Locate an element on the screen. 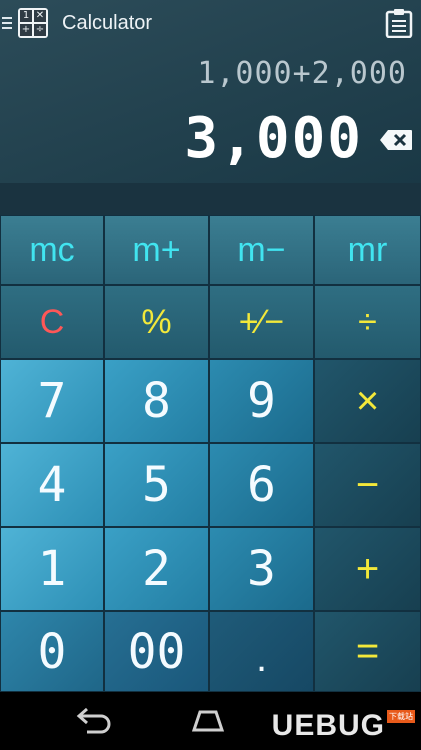 The image size is (421, 750). digit-5-button: 5 is located at coordinates (156, 485).